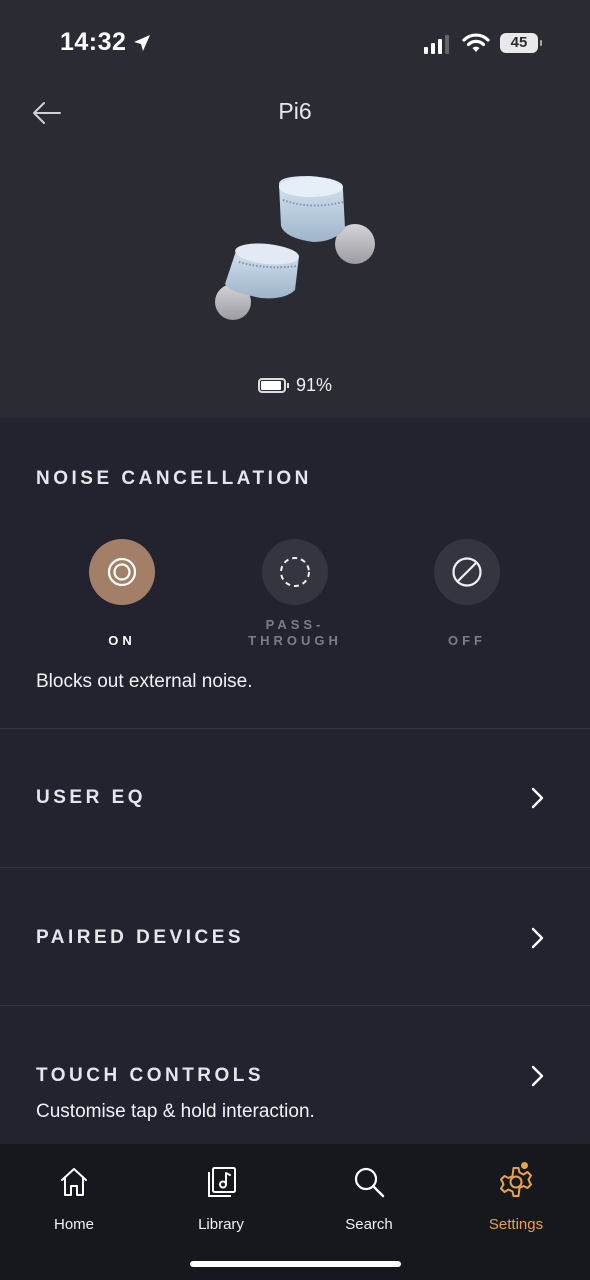 The height and width of the screenshot is (1280, 590). I want to click on earbuds-image, so click(295, 248).